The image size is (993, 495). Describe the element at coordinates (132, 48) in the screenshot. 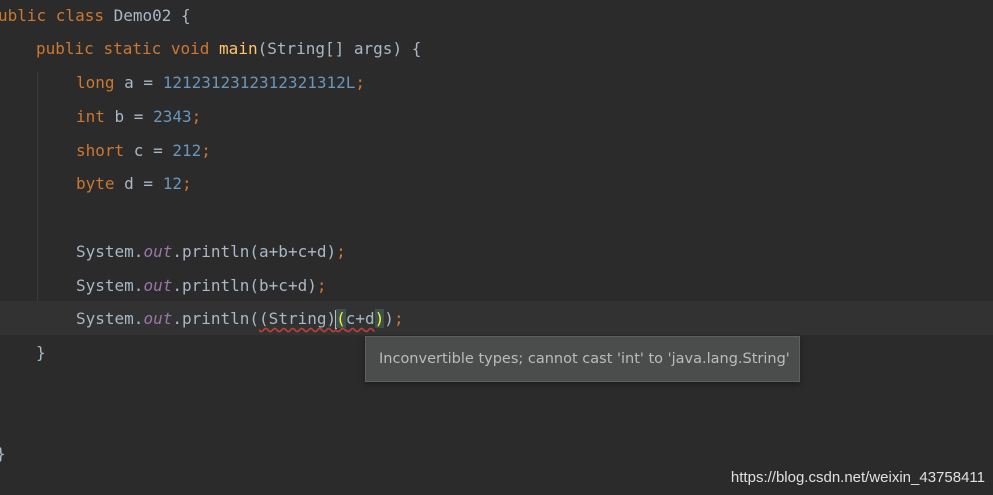

I see `keyword-static: static` at that location.